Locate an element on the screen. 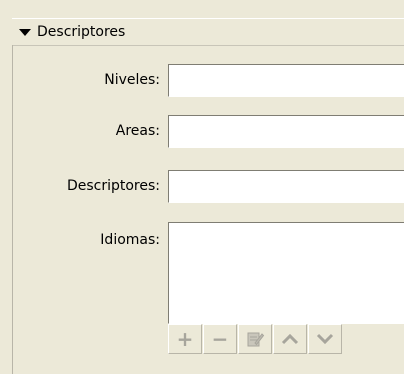  collapse-triangle-icon is located at coordinates (25, 32).